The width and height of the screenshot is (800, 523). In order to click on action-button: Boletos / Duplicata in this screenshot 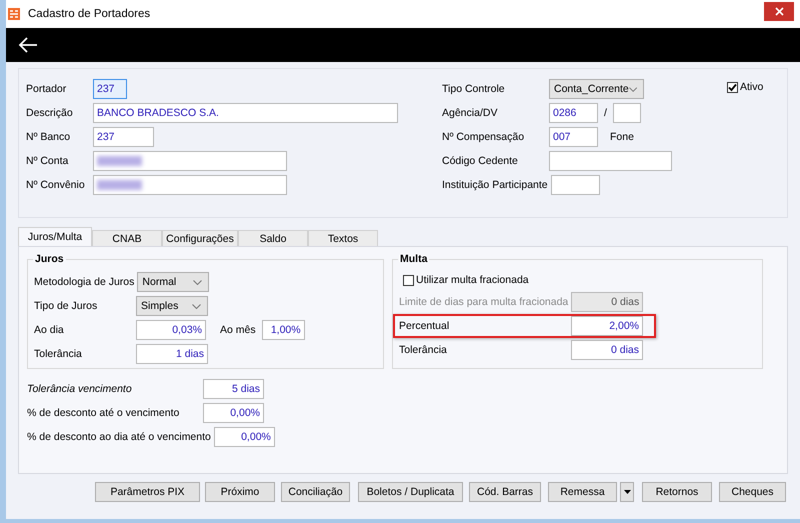, I will do `click(410, 492)`.